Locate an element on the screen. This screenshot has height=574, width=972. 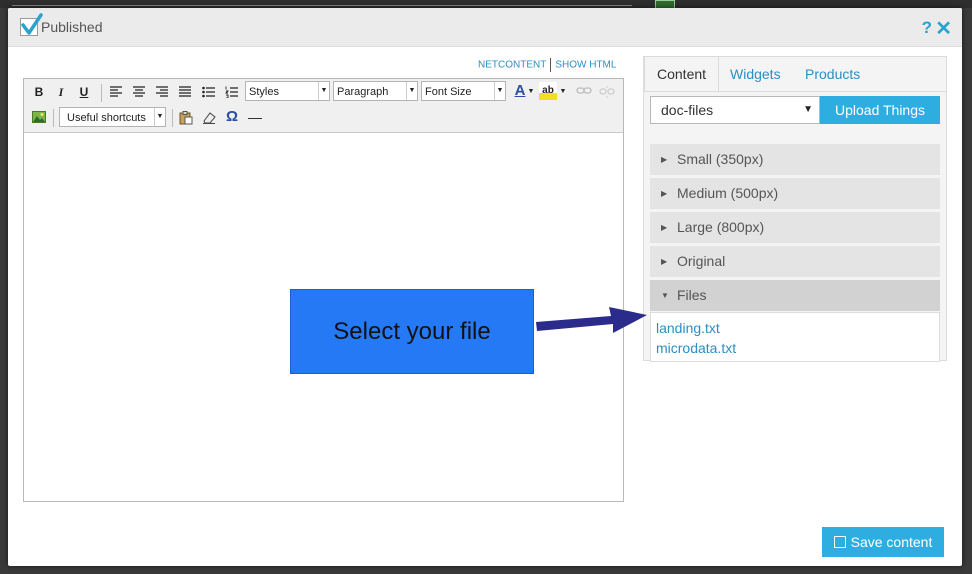
save-content-button: Save content is located at coordinates (883, 542).